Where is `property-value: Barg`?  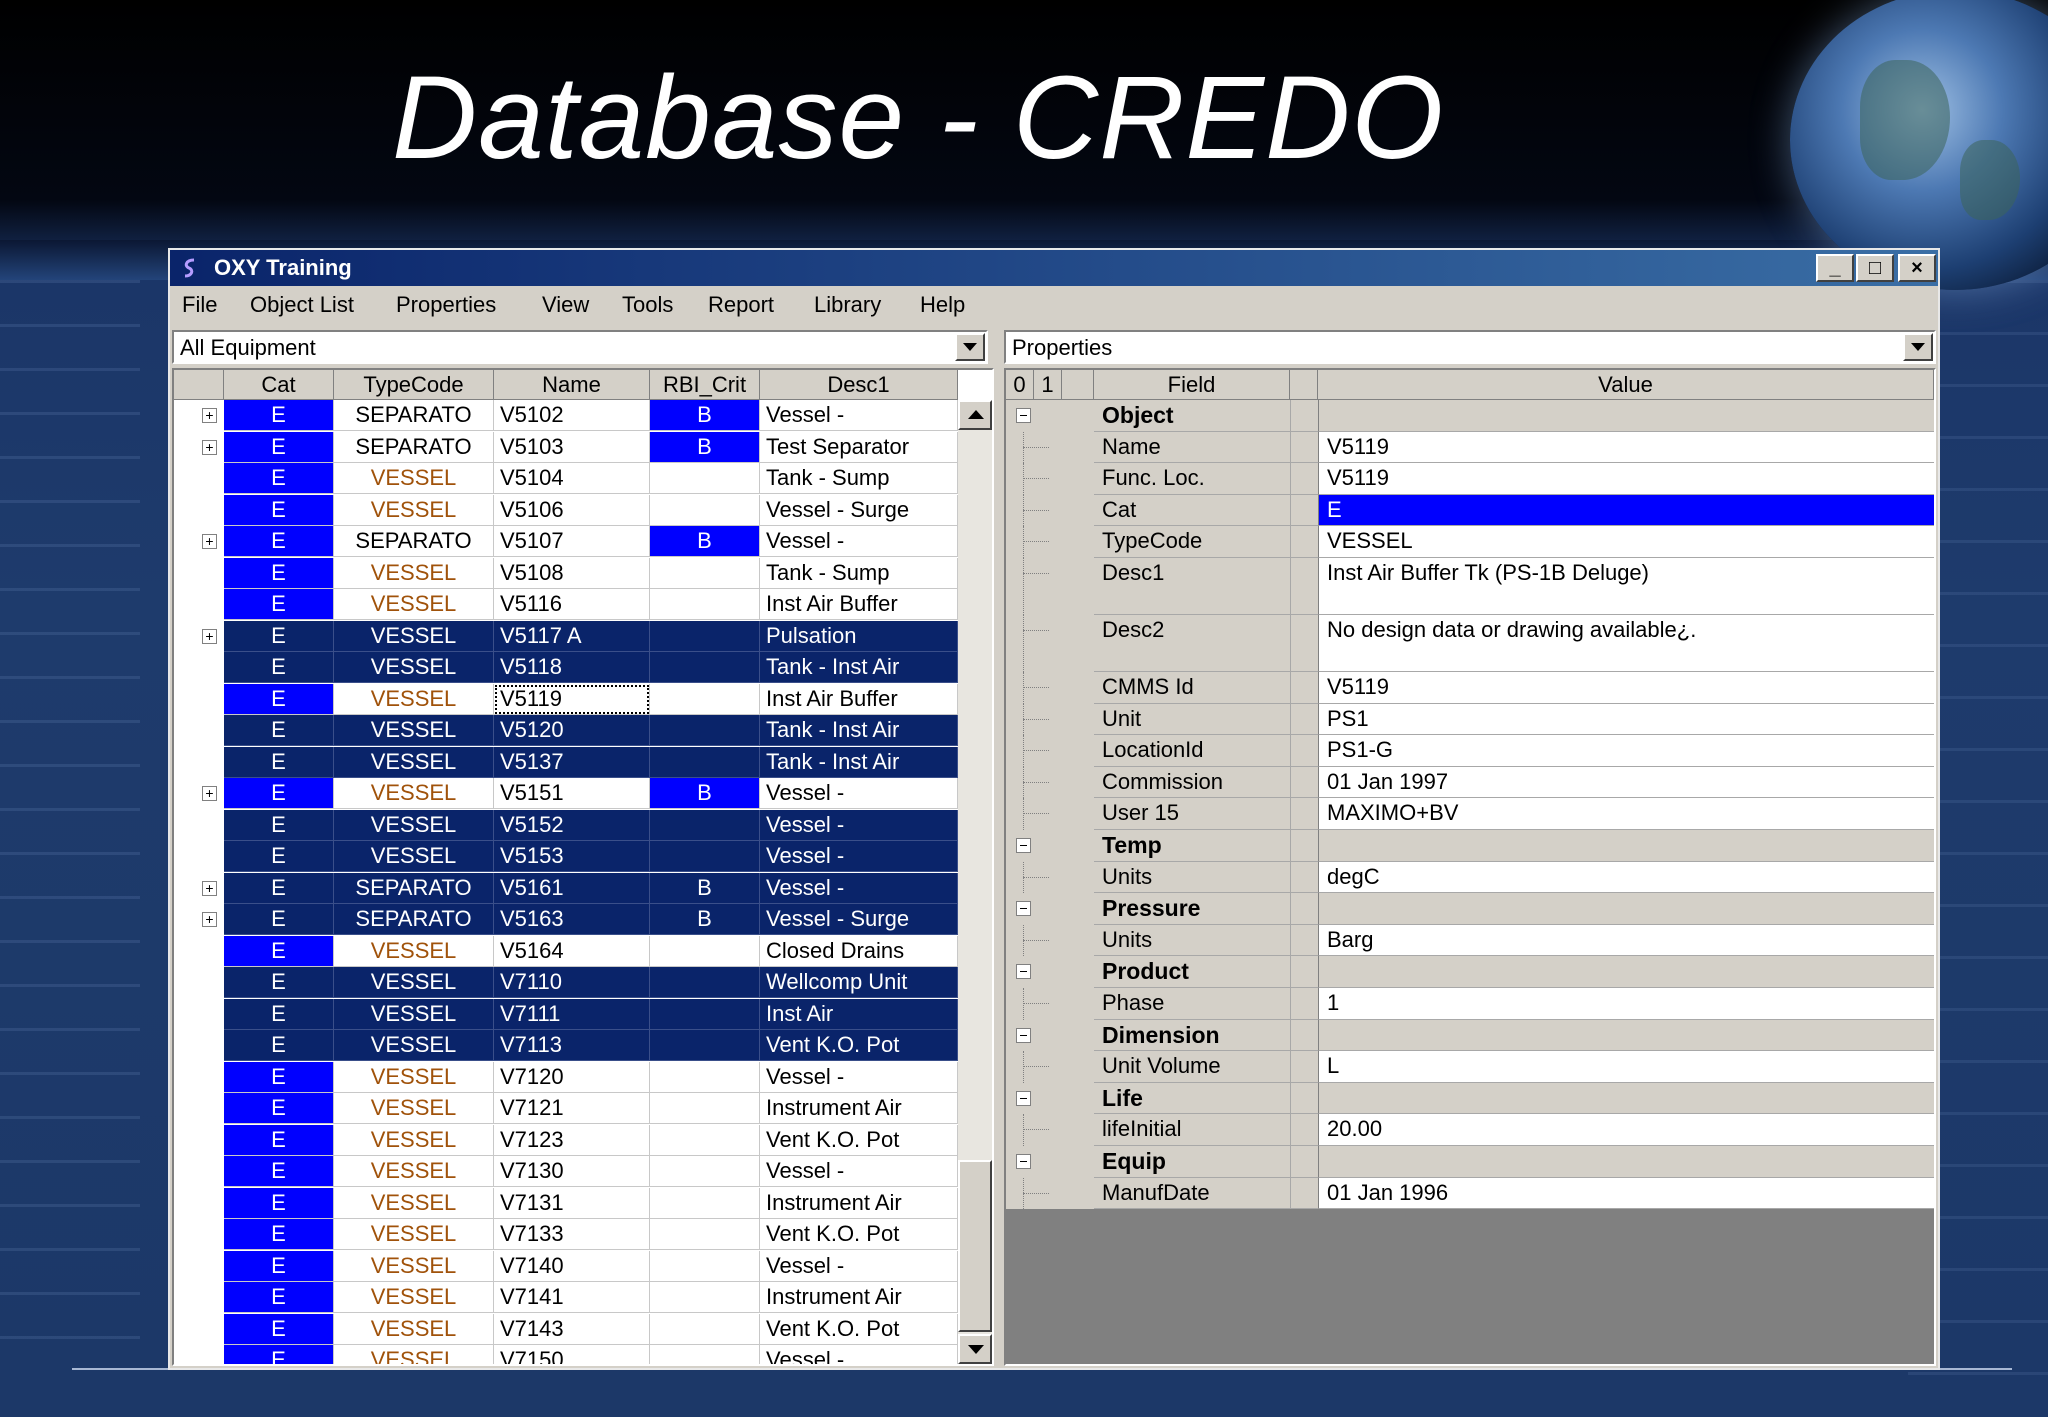 property-value: Barg is located at coordinates (1626, 940).